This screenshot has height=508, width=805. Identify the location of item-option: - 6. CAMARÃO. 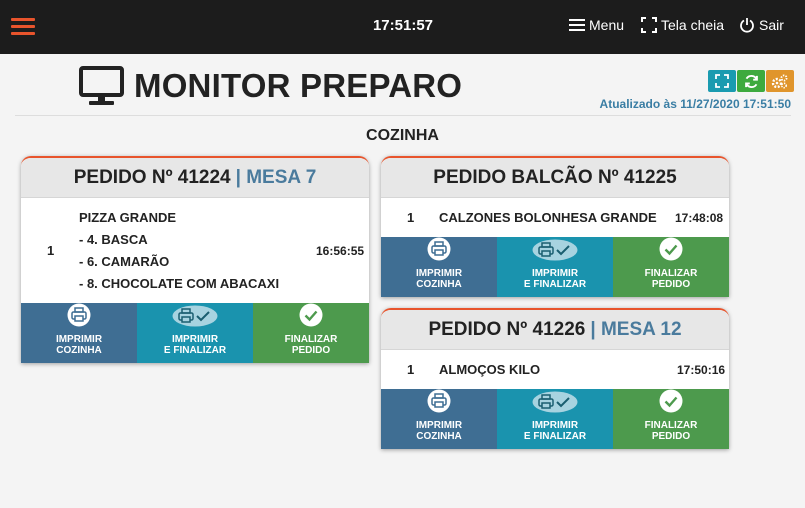
(124, 261).